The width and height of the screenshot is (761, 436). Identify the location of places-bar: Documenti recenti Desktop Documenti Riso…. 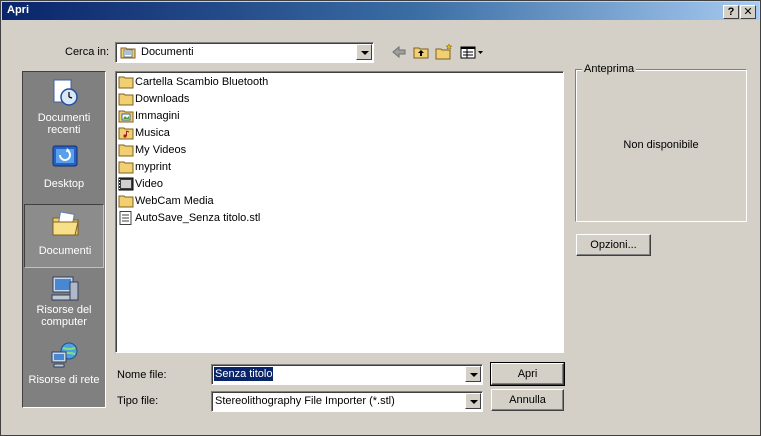
(64, 239).